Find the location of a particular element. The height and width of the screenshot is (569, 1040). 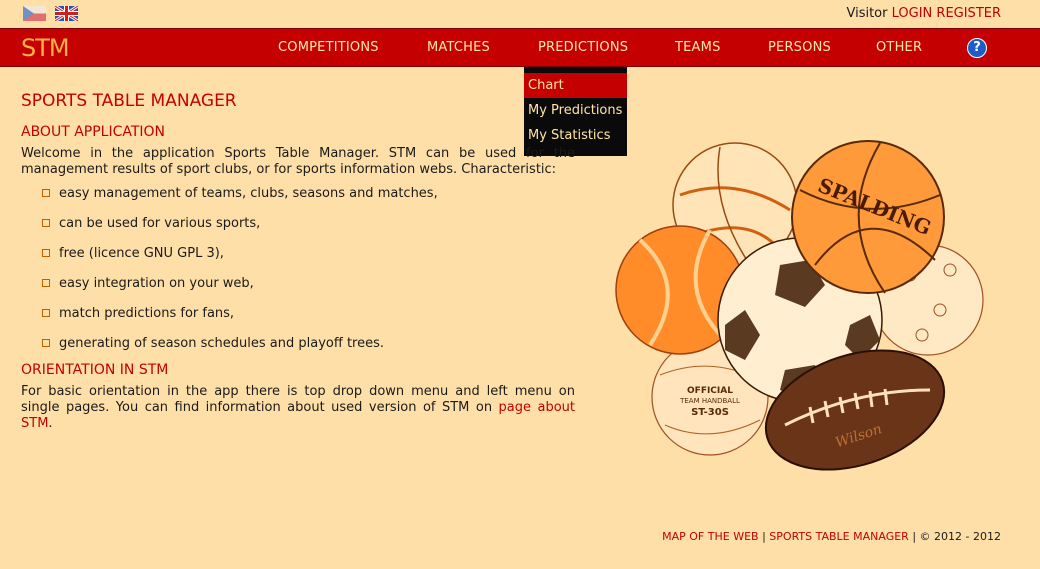

copyright-text: © 2012 - 2012 is located at coordinates (960, 536).